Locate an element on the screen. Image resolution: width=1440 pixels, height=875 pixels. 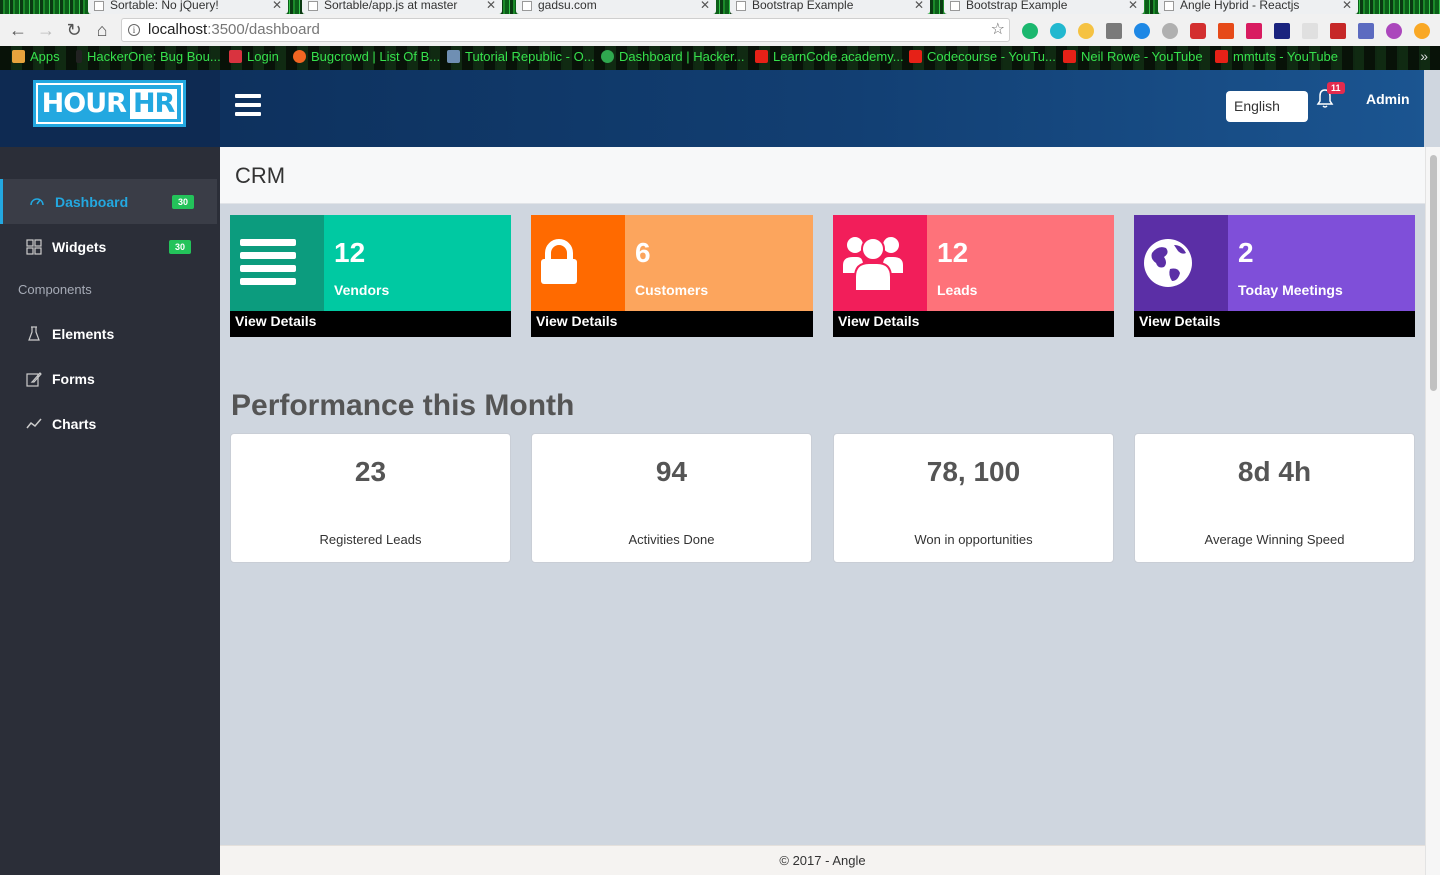
forward-arrow-icon: → is located at coordinates (46, 30).